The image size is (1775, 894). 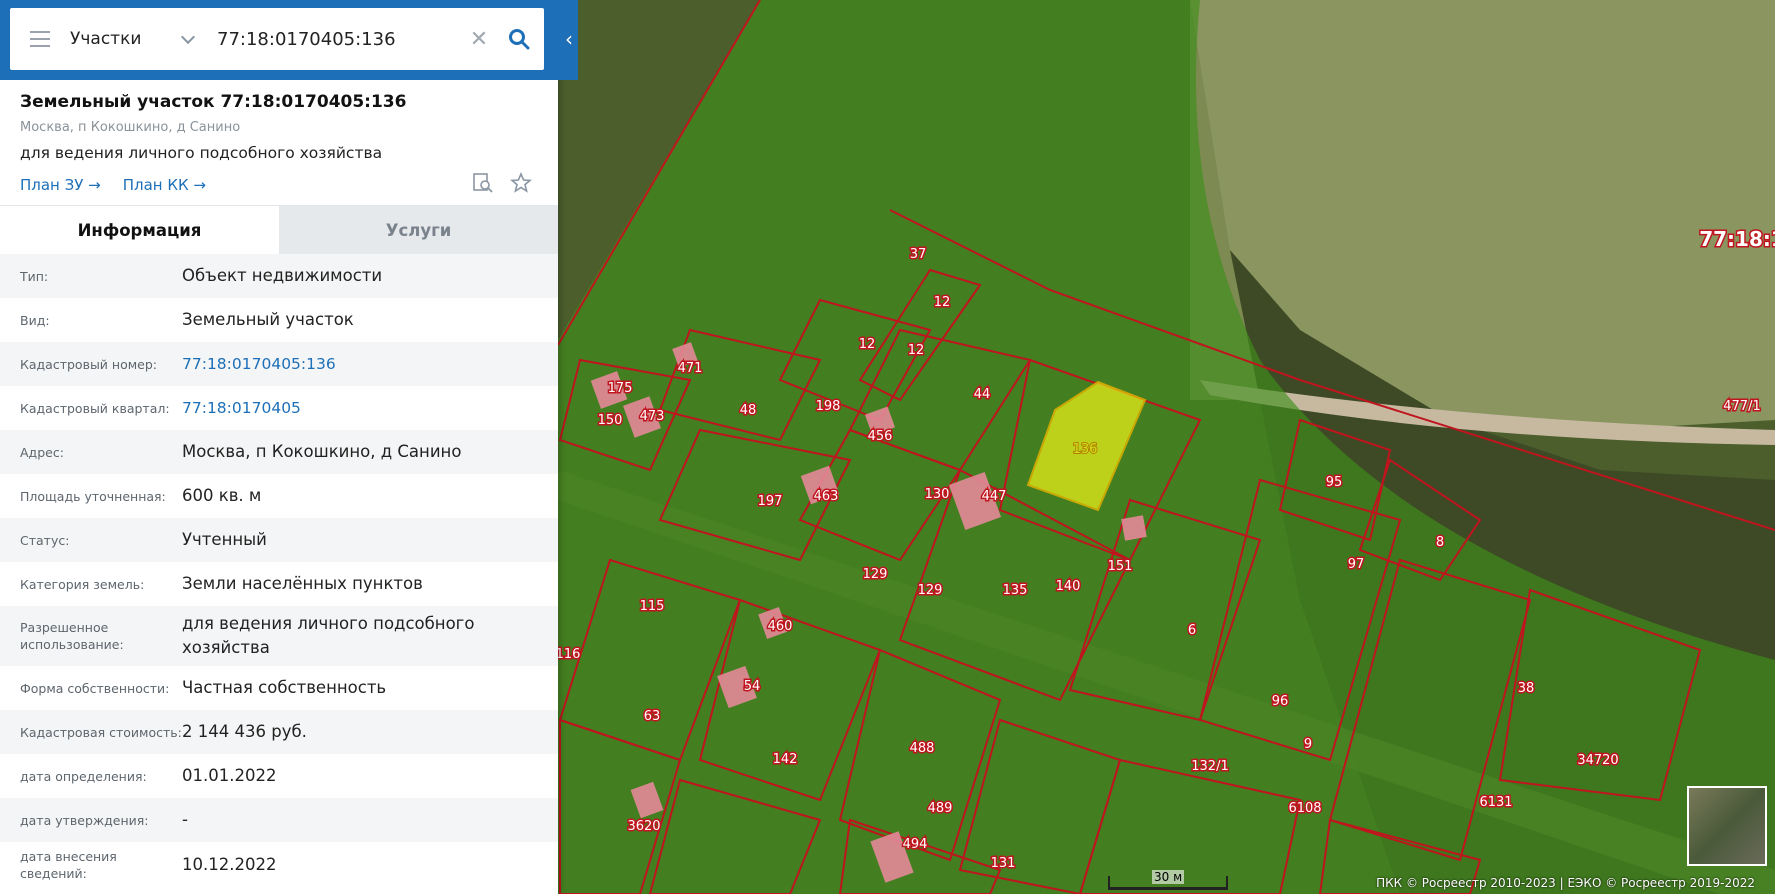 What do you see at coordinates (940, 808) in the screenshot?
I see `parcel-label-489: 489` at bounding box center [940, 808].